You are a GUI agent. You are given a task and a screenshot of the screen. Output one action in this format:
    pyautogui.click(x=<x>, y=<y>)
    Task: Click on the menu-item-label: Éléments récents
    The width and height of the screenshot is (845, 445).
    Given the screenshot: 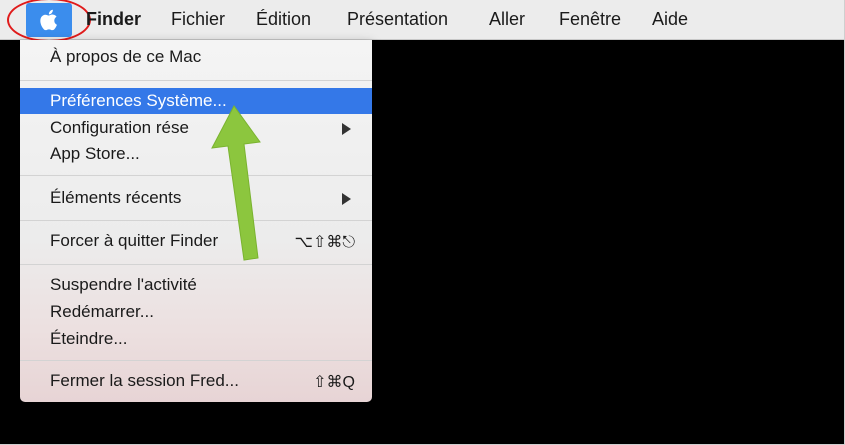 What is the action you would take?
    pyautogui.click(x=116, y=197)
    